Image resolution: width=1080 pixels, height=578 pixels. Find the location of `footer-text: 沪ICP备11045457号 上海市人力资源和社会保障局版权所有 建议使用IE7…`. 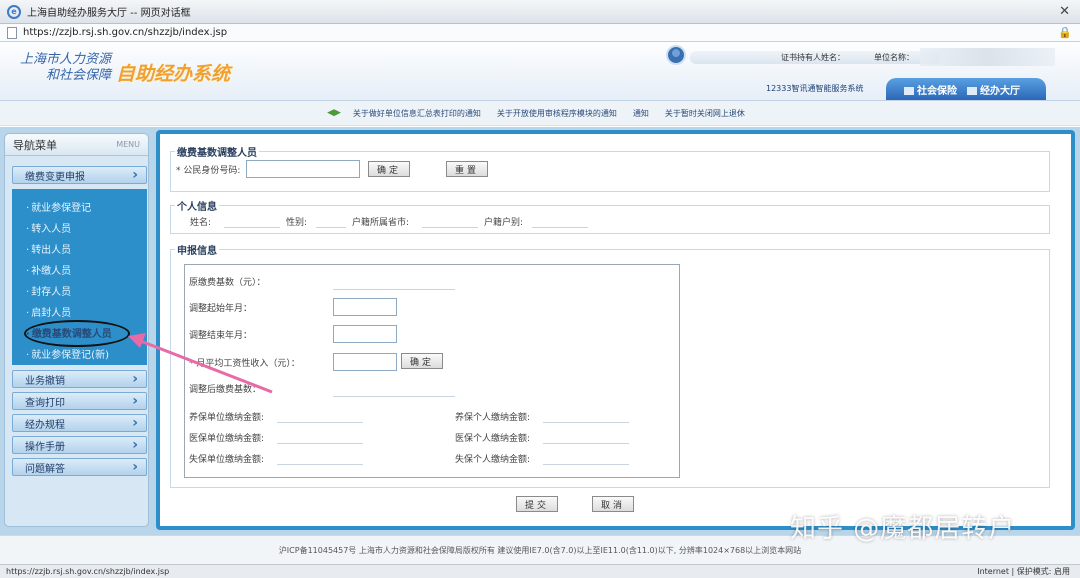

footer-text: 沪ICP备11045457号 上海市人力资源和社会保障局版权所有 建议使用IE7… is located at coordinates (540, 550).